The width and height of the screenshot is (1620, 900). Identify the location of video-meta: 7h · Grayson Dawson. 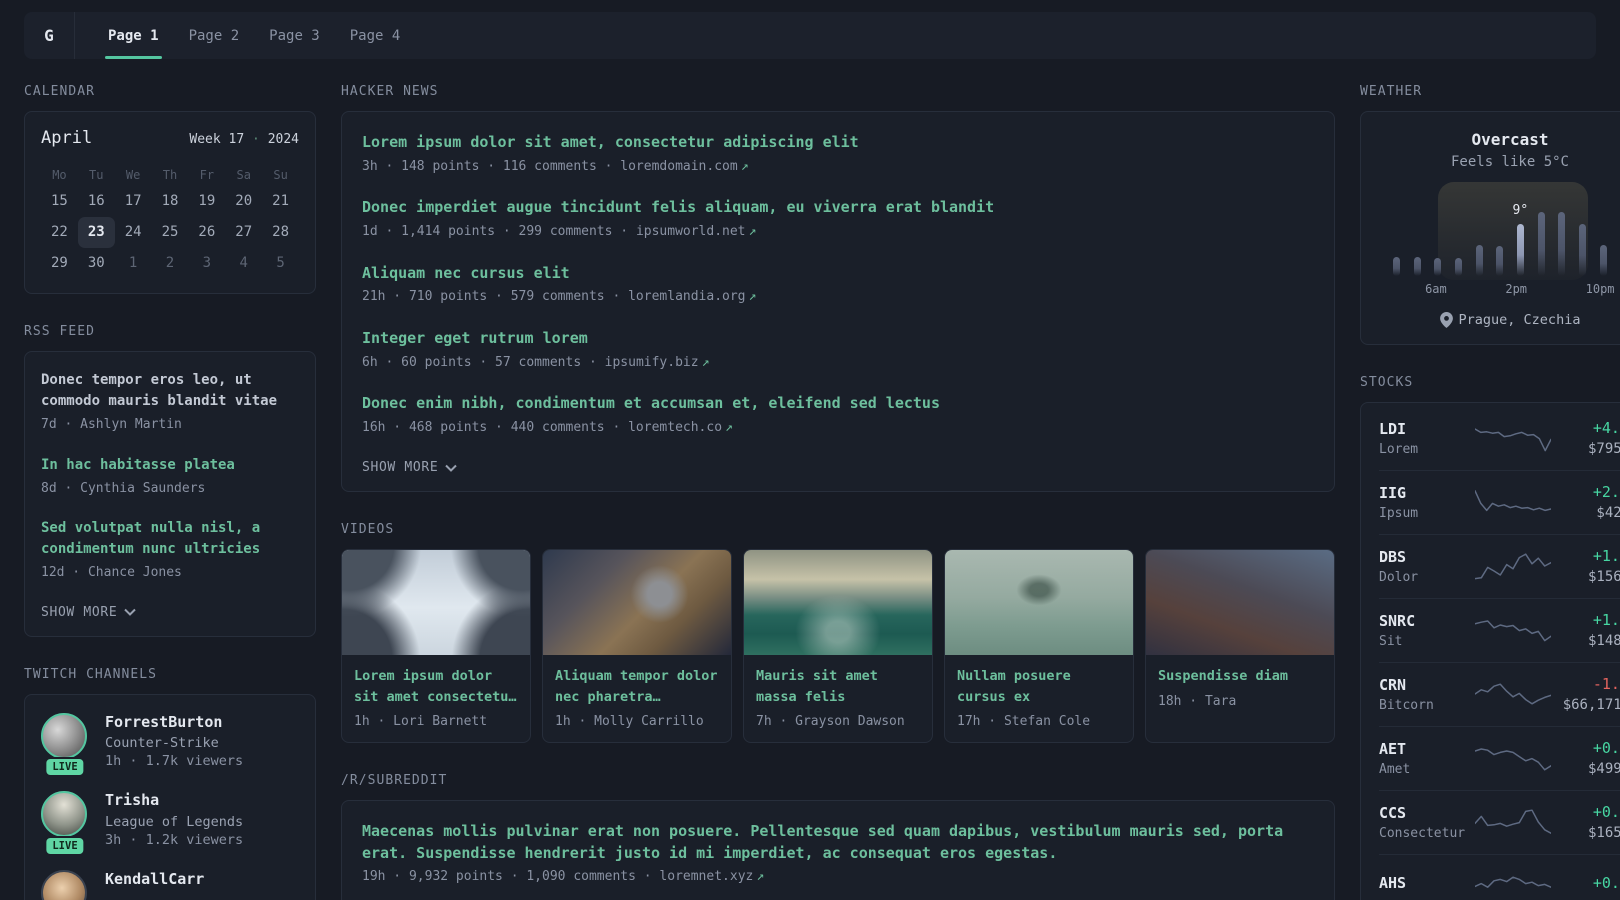
(830, 721).